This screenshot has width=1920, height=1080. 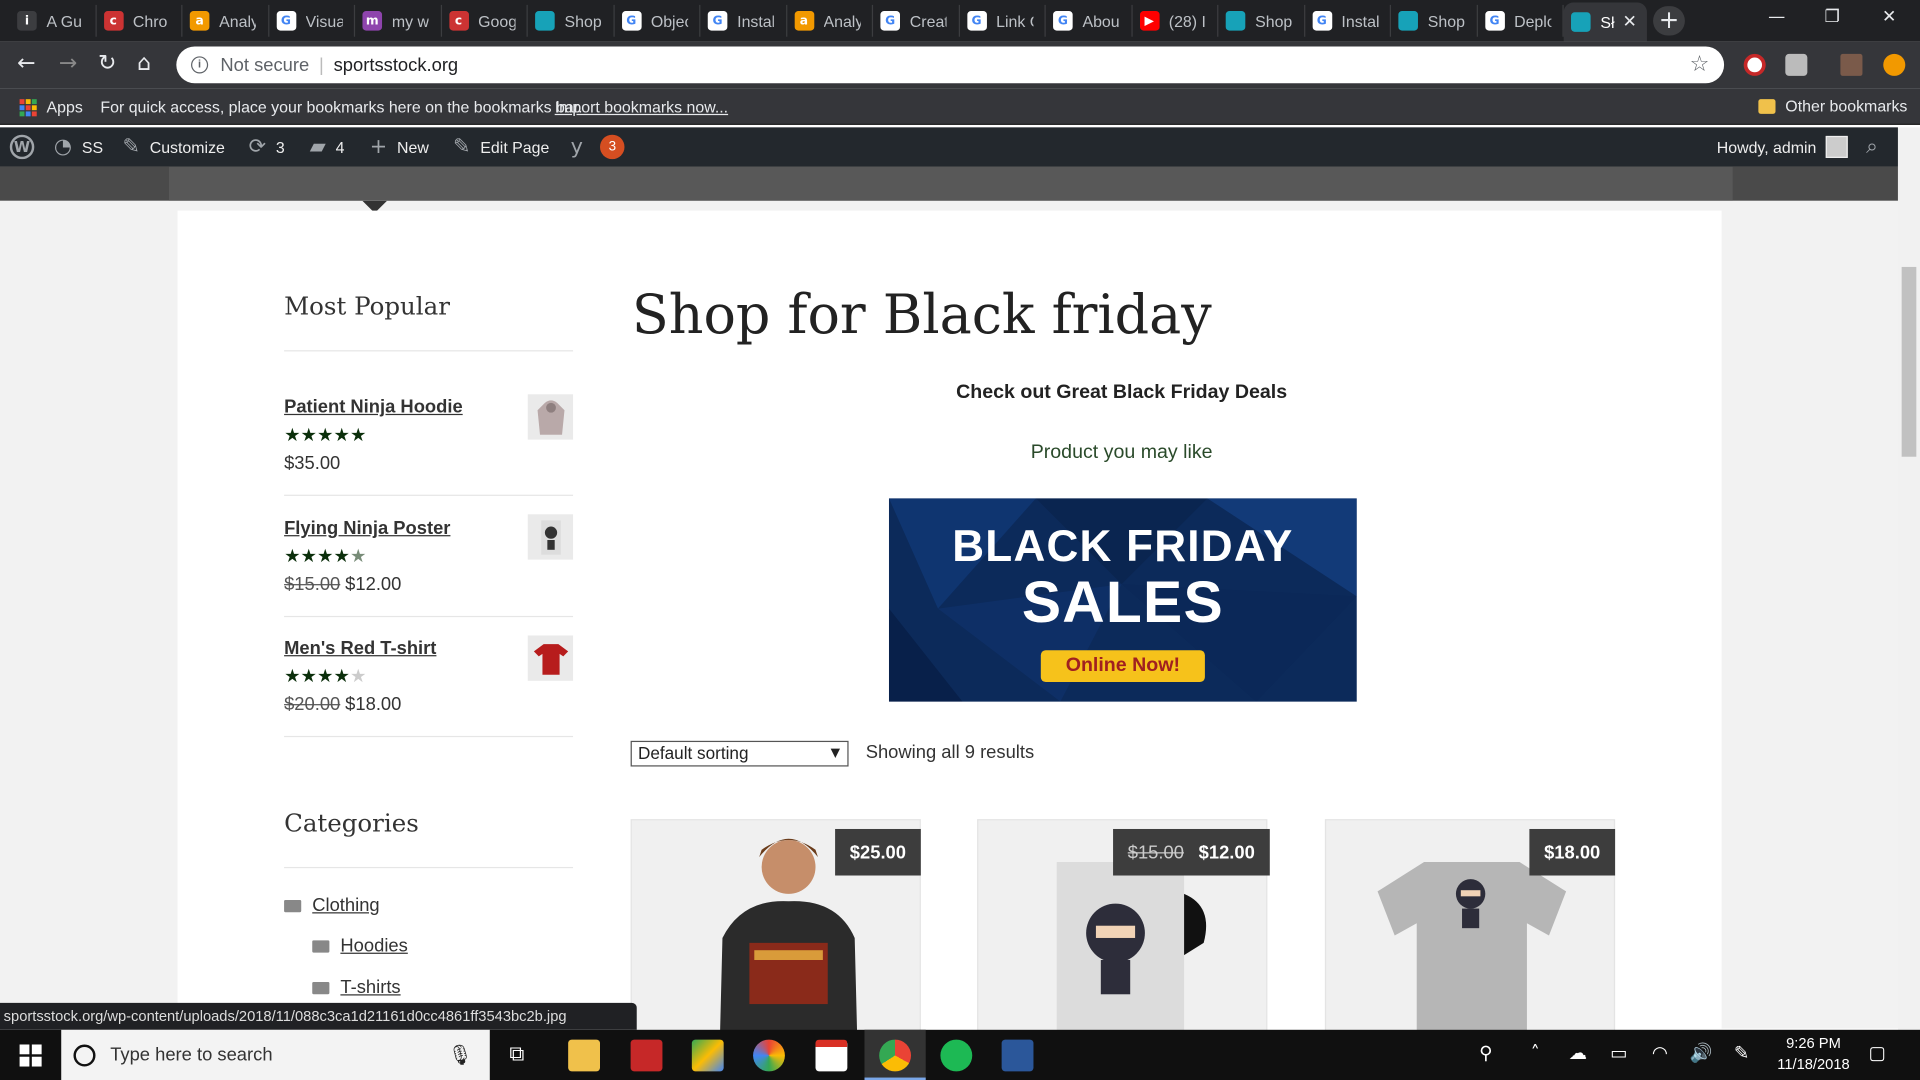 What do you see at coordinates (462, 147) in the screenshot?
I see `pencil-icon: ✎` at bounding box center [462, 147].